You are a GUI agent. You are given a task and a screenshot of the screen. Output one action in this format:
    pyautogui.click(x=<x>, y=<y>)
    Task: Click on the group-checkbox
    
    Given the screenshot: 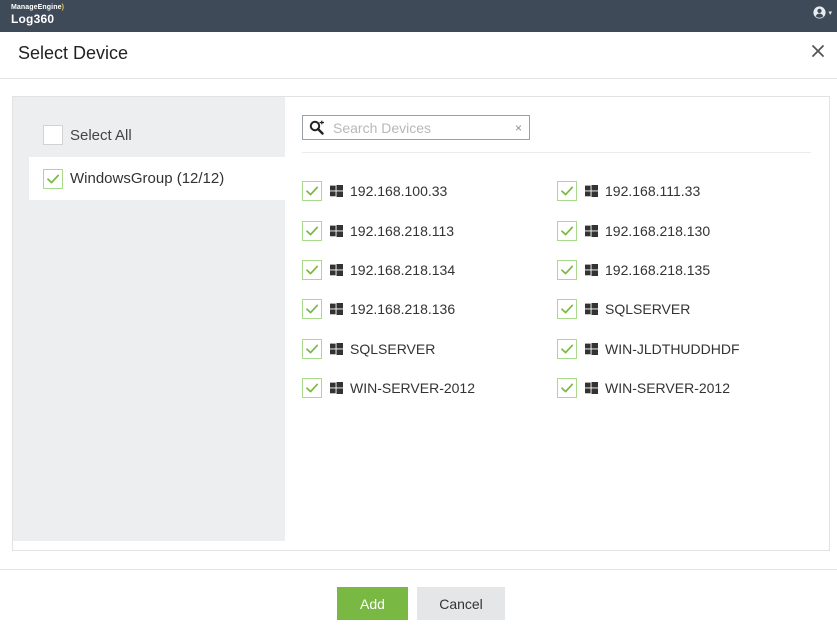 What is the action you would take?
    pyautogui.click(x=53, y=178)
    